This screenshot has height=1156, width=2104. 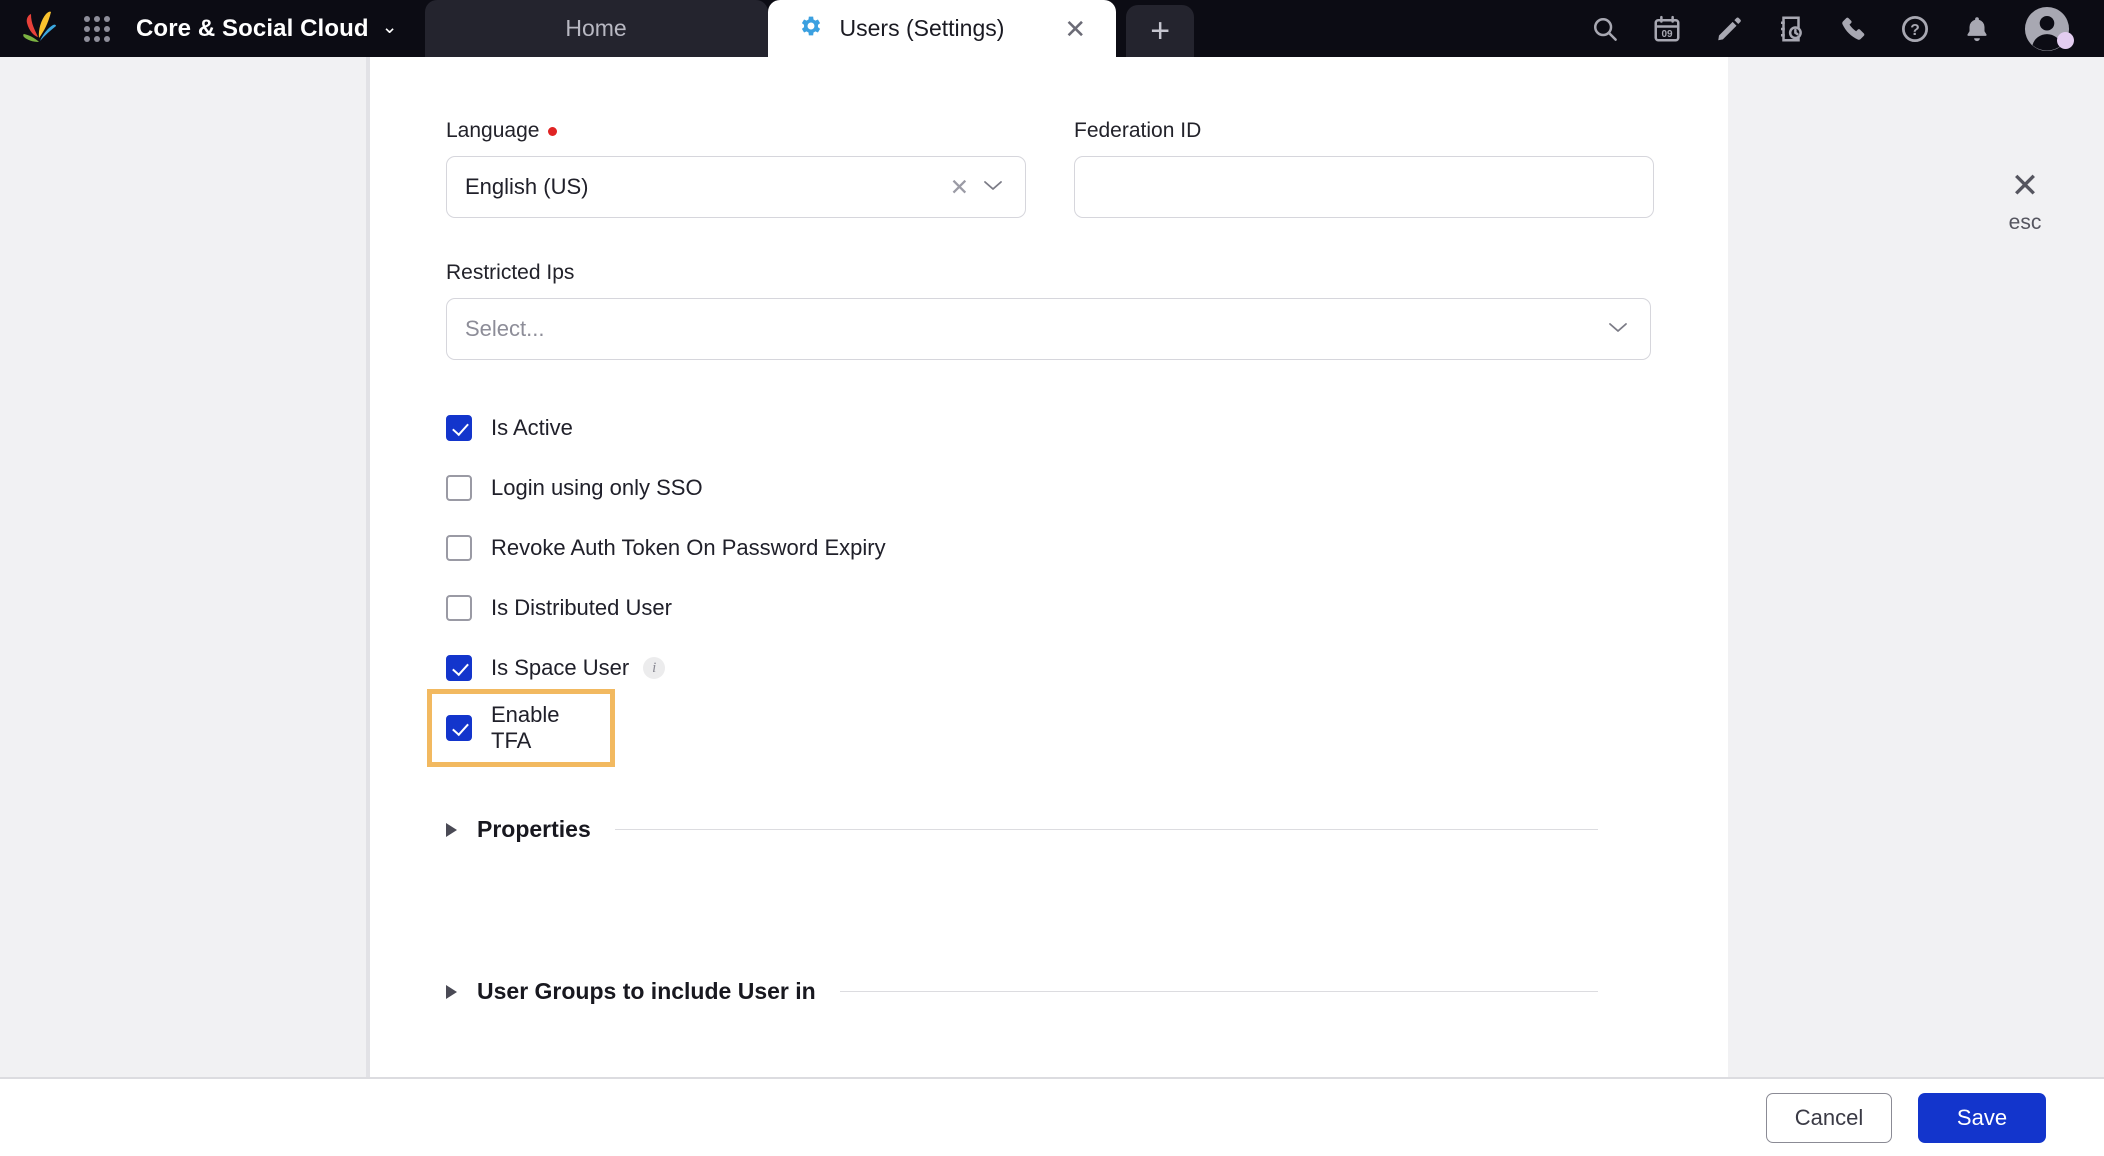 What do you see at coordinates (654, 668) in the screenshot?
I see `info-icon: i` at bounding box center [654, 668].